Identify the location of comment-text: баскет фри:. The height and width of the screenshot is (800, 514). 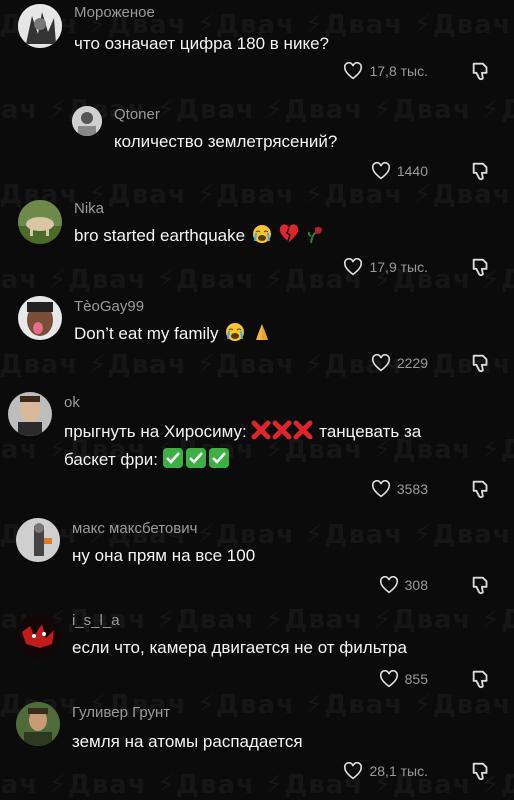
(111, 459).